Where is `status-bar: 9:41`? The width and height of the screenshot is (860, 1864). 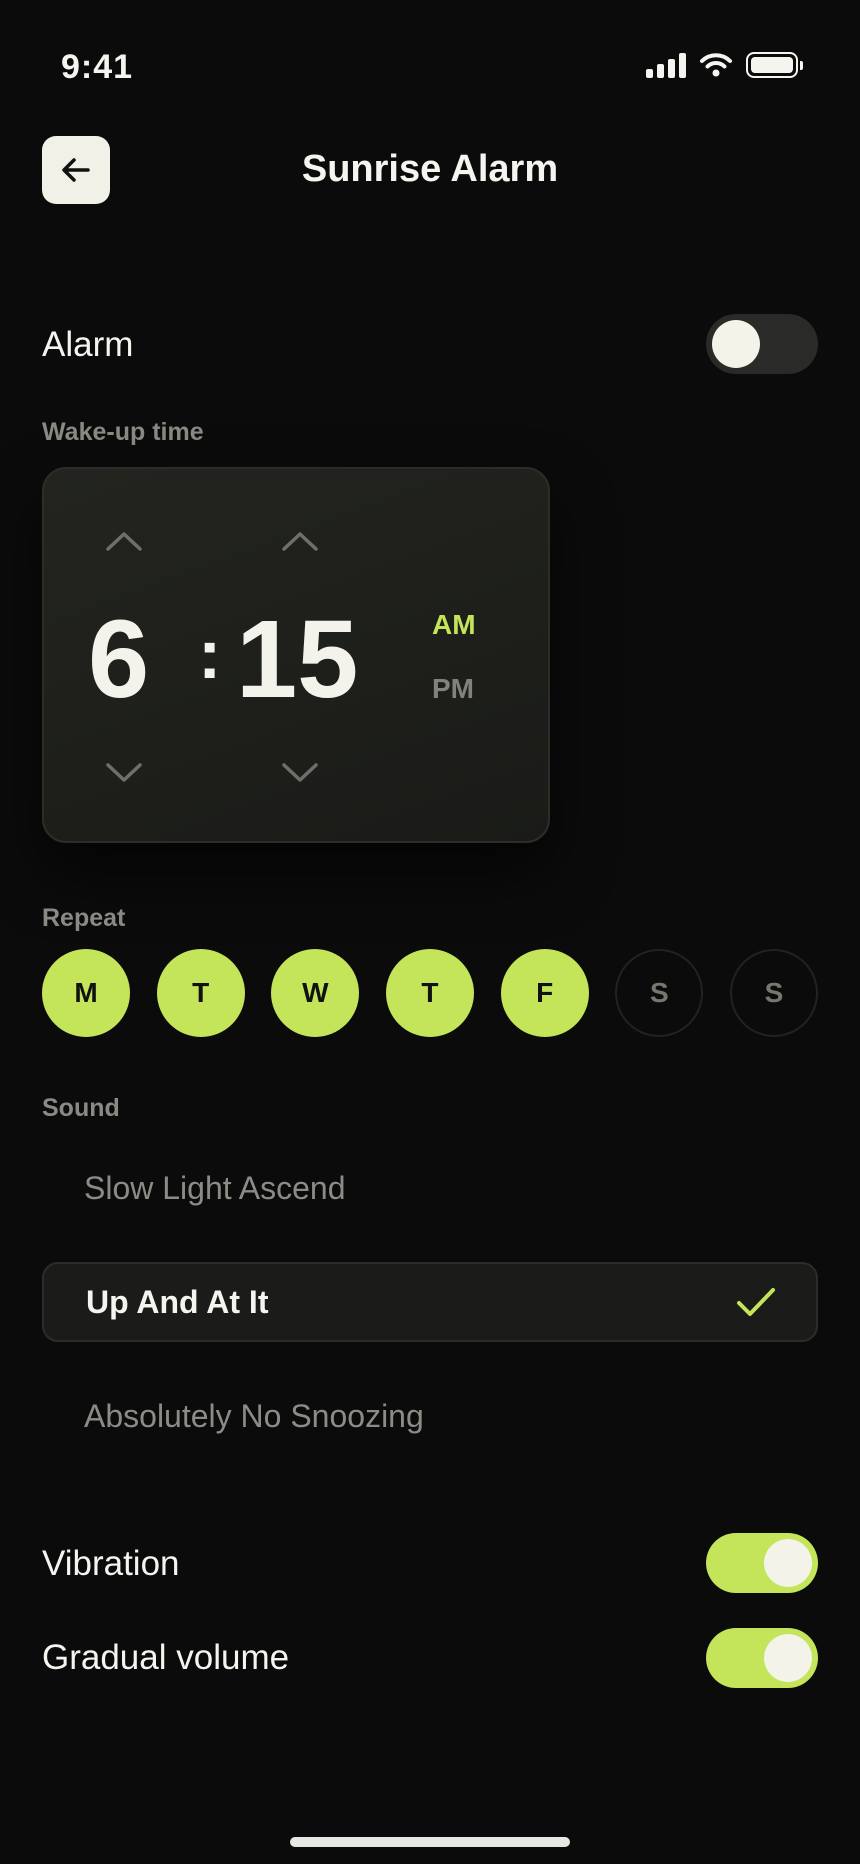 status-bar: 9:41 is located at coordinates (430, 60).